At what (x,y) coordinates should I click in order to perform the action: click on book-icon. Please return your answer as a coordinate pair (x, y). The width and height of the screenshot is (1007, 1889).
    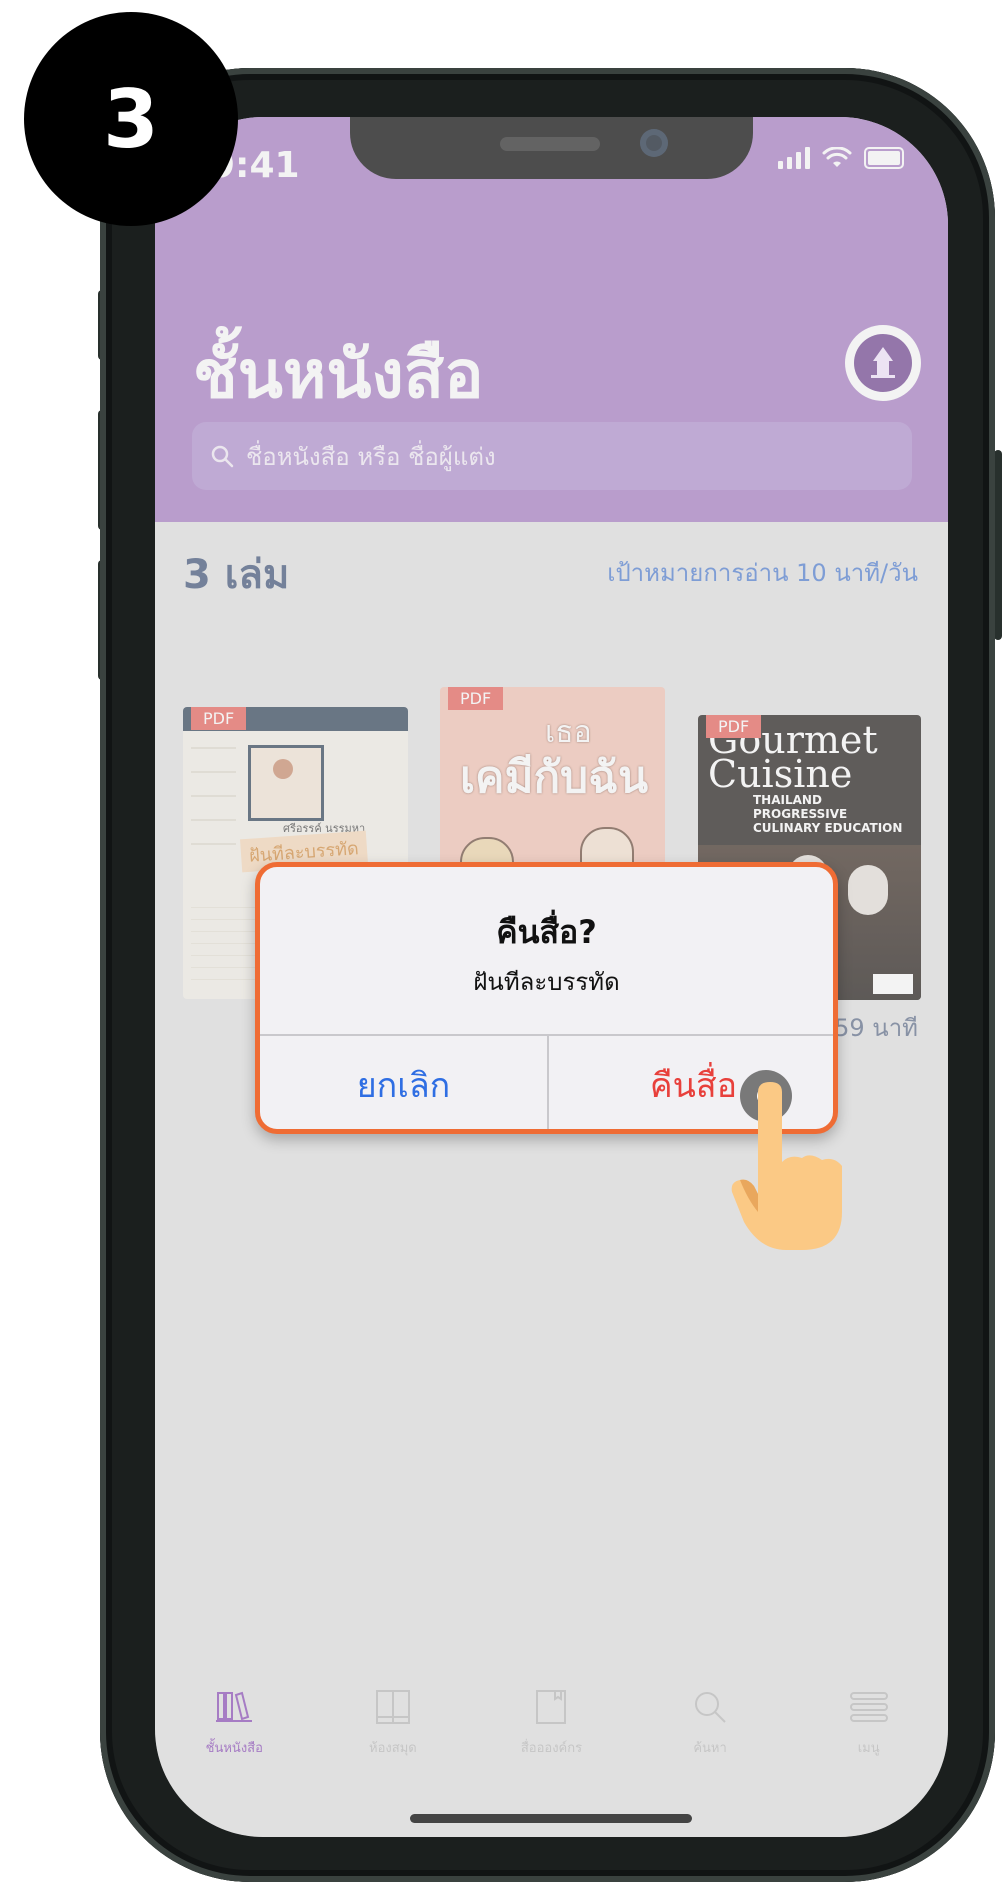
    Looking at the image, I should click on (551, 1707).